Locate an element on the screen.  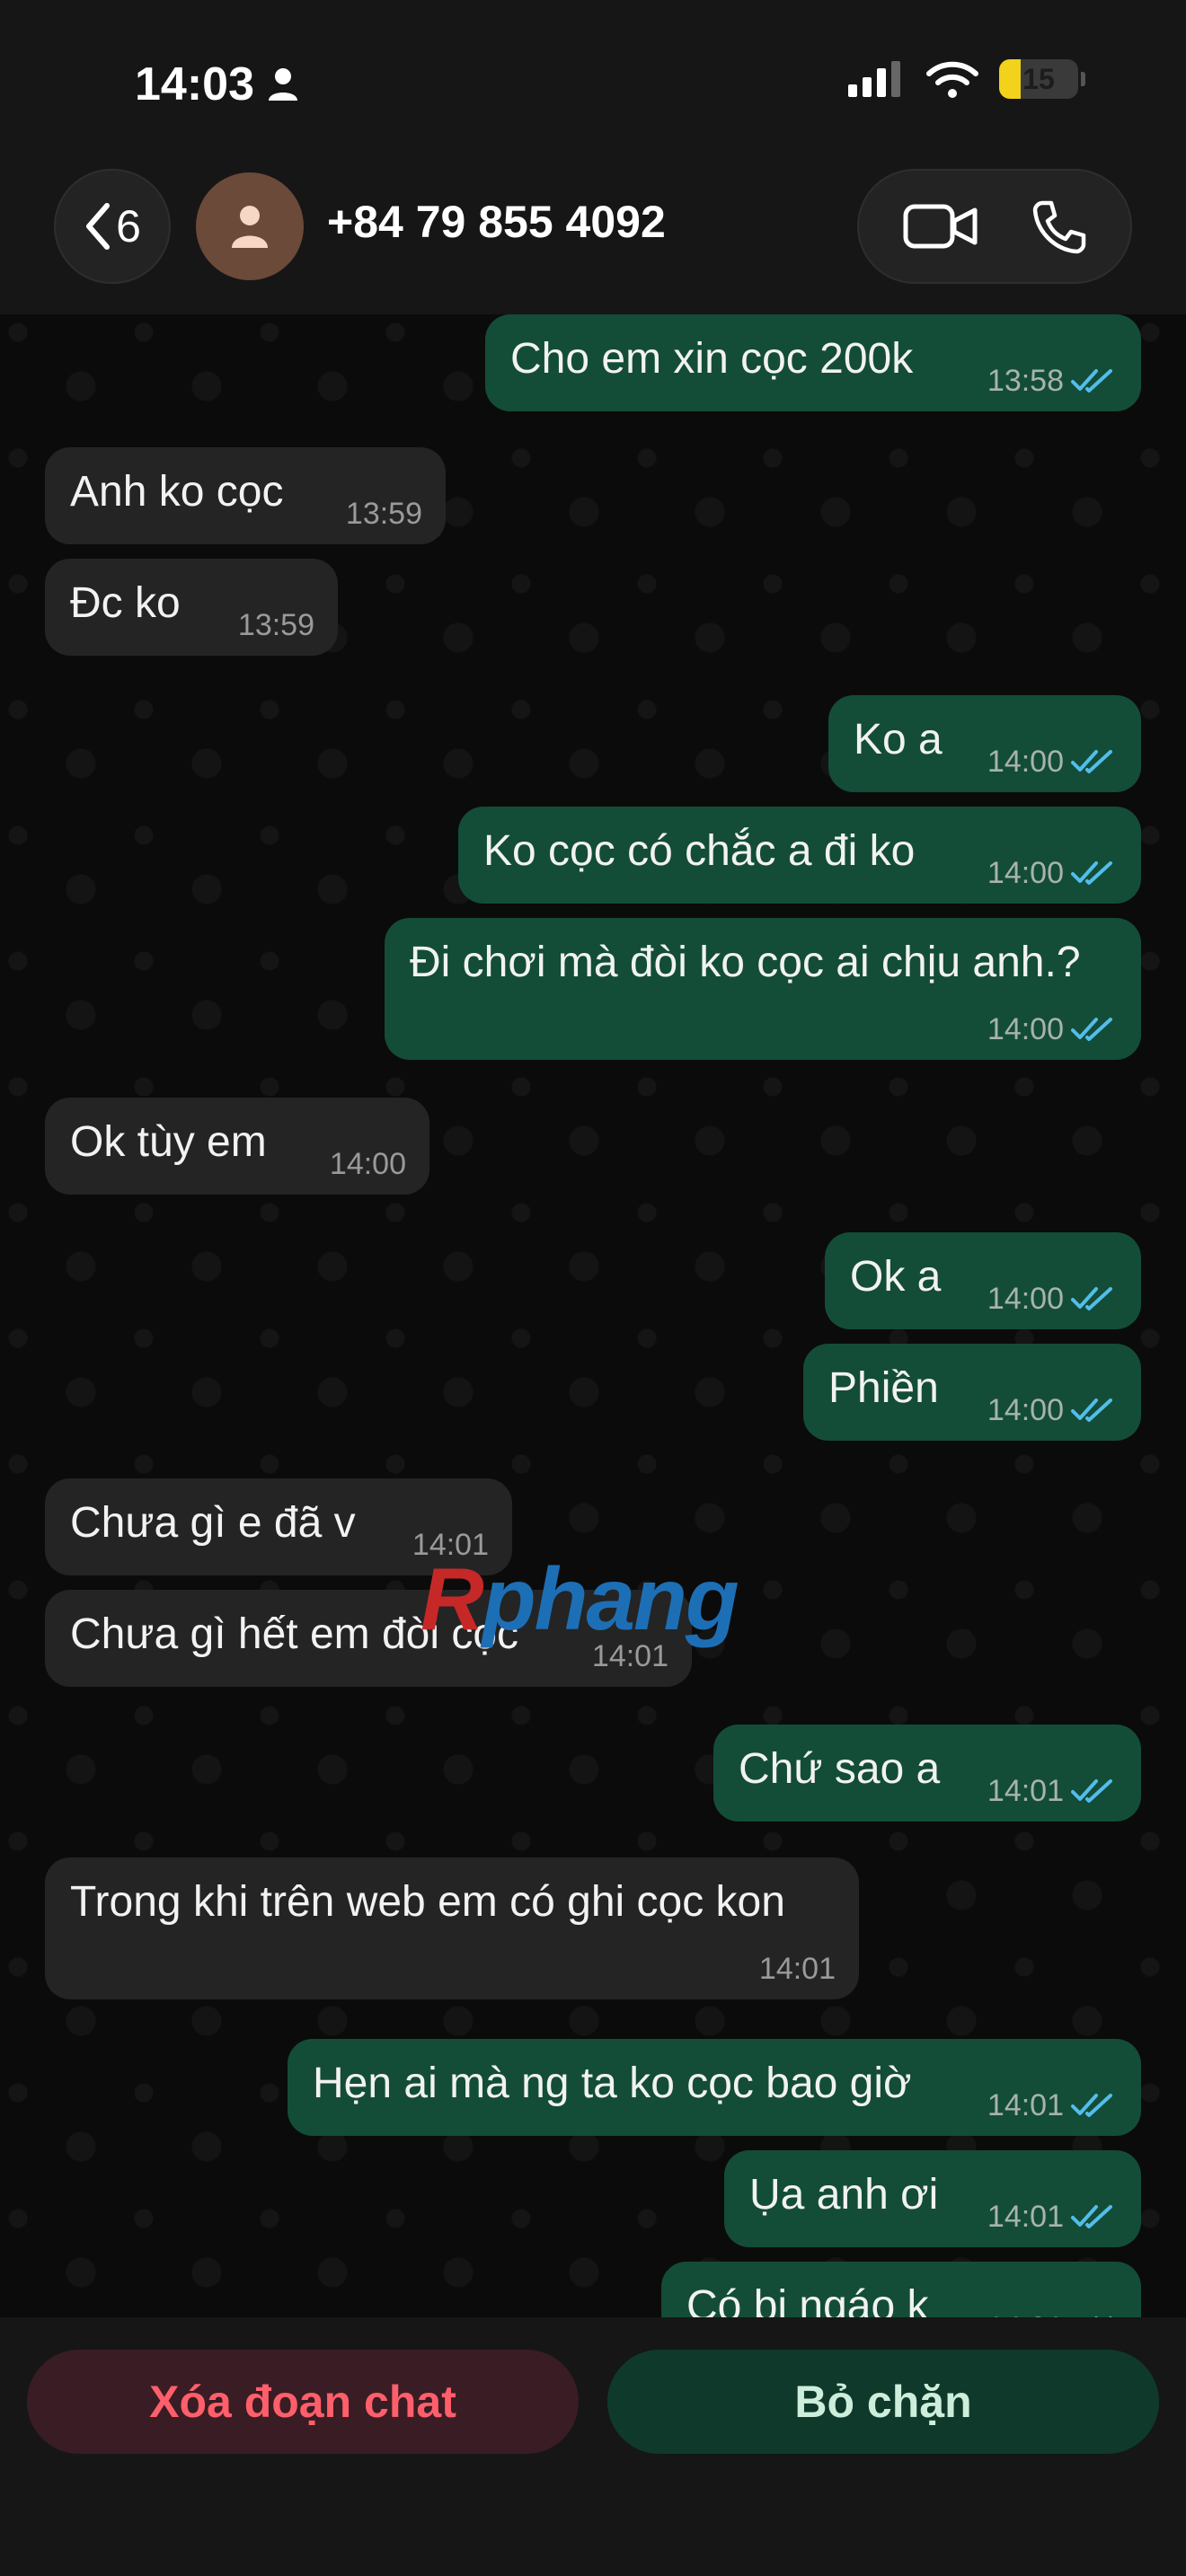
watermark: Rphang is located at coordinates (579, 1599).